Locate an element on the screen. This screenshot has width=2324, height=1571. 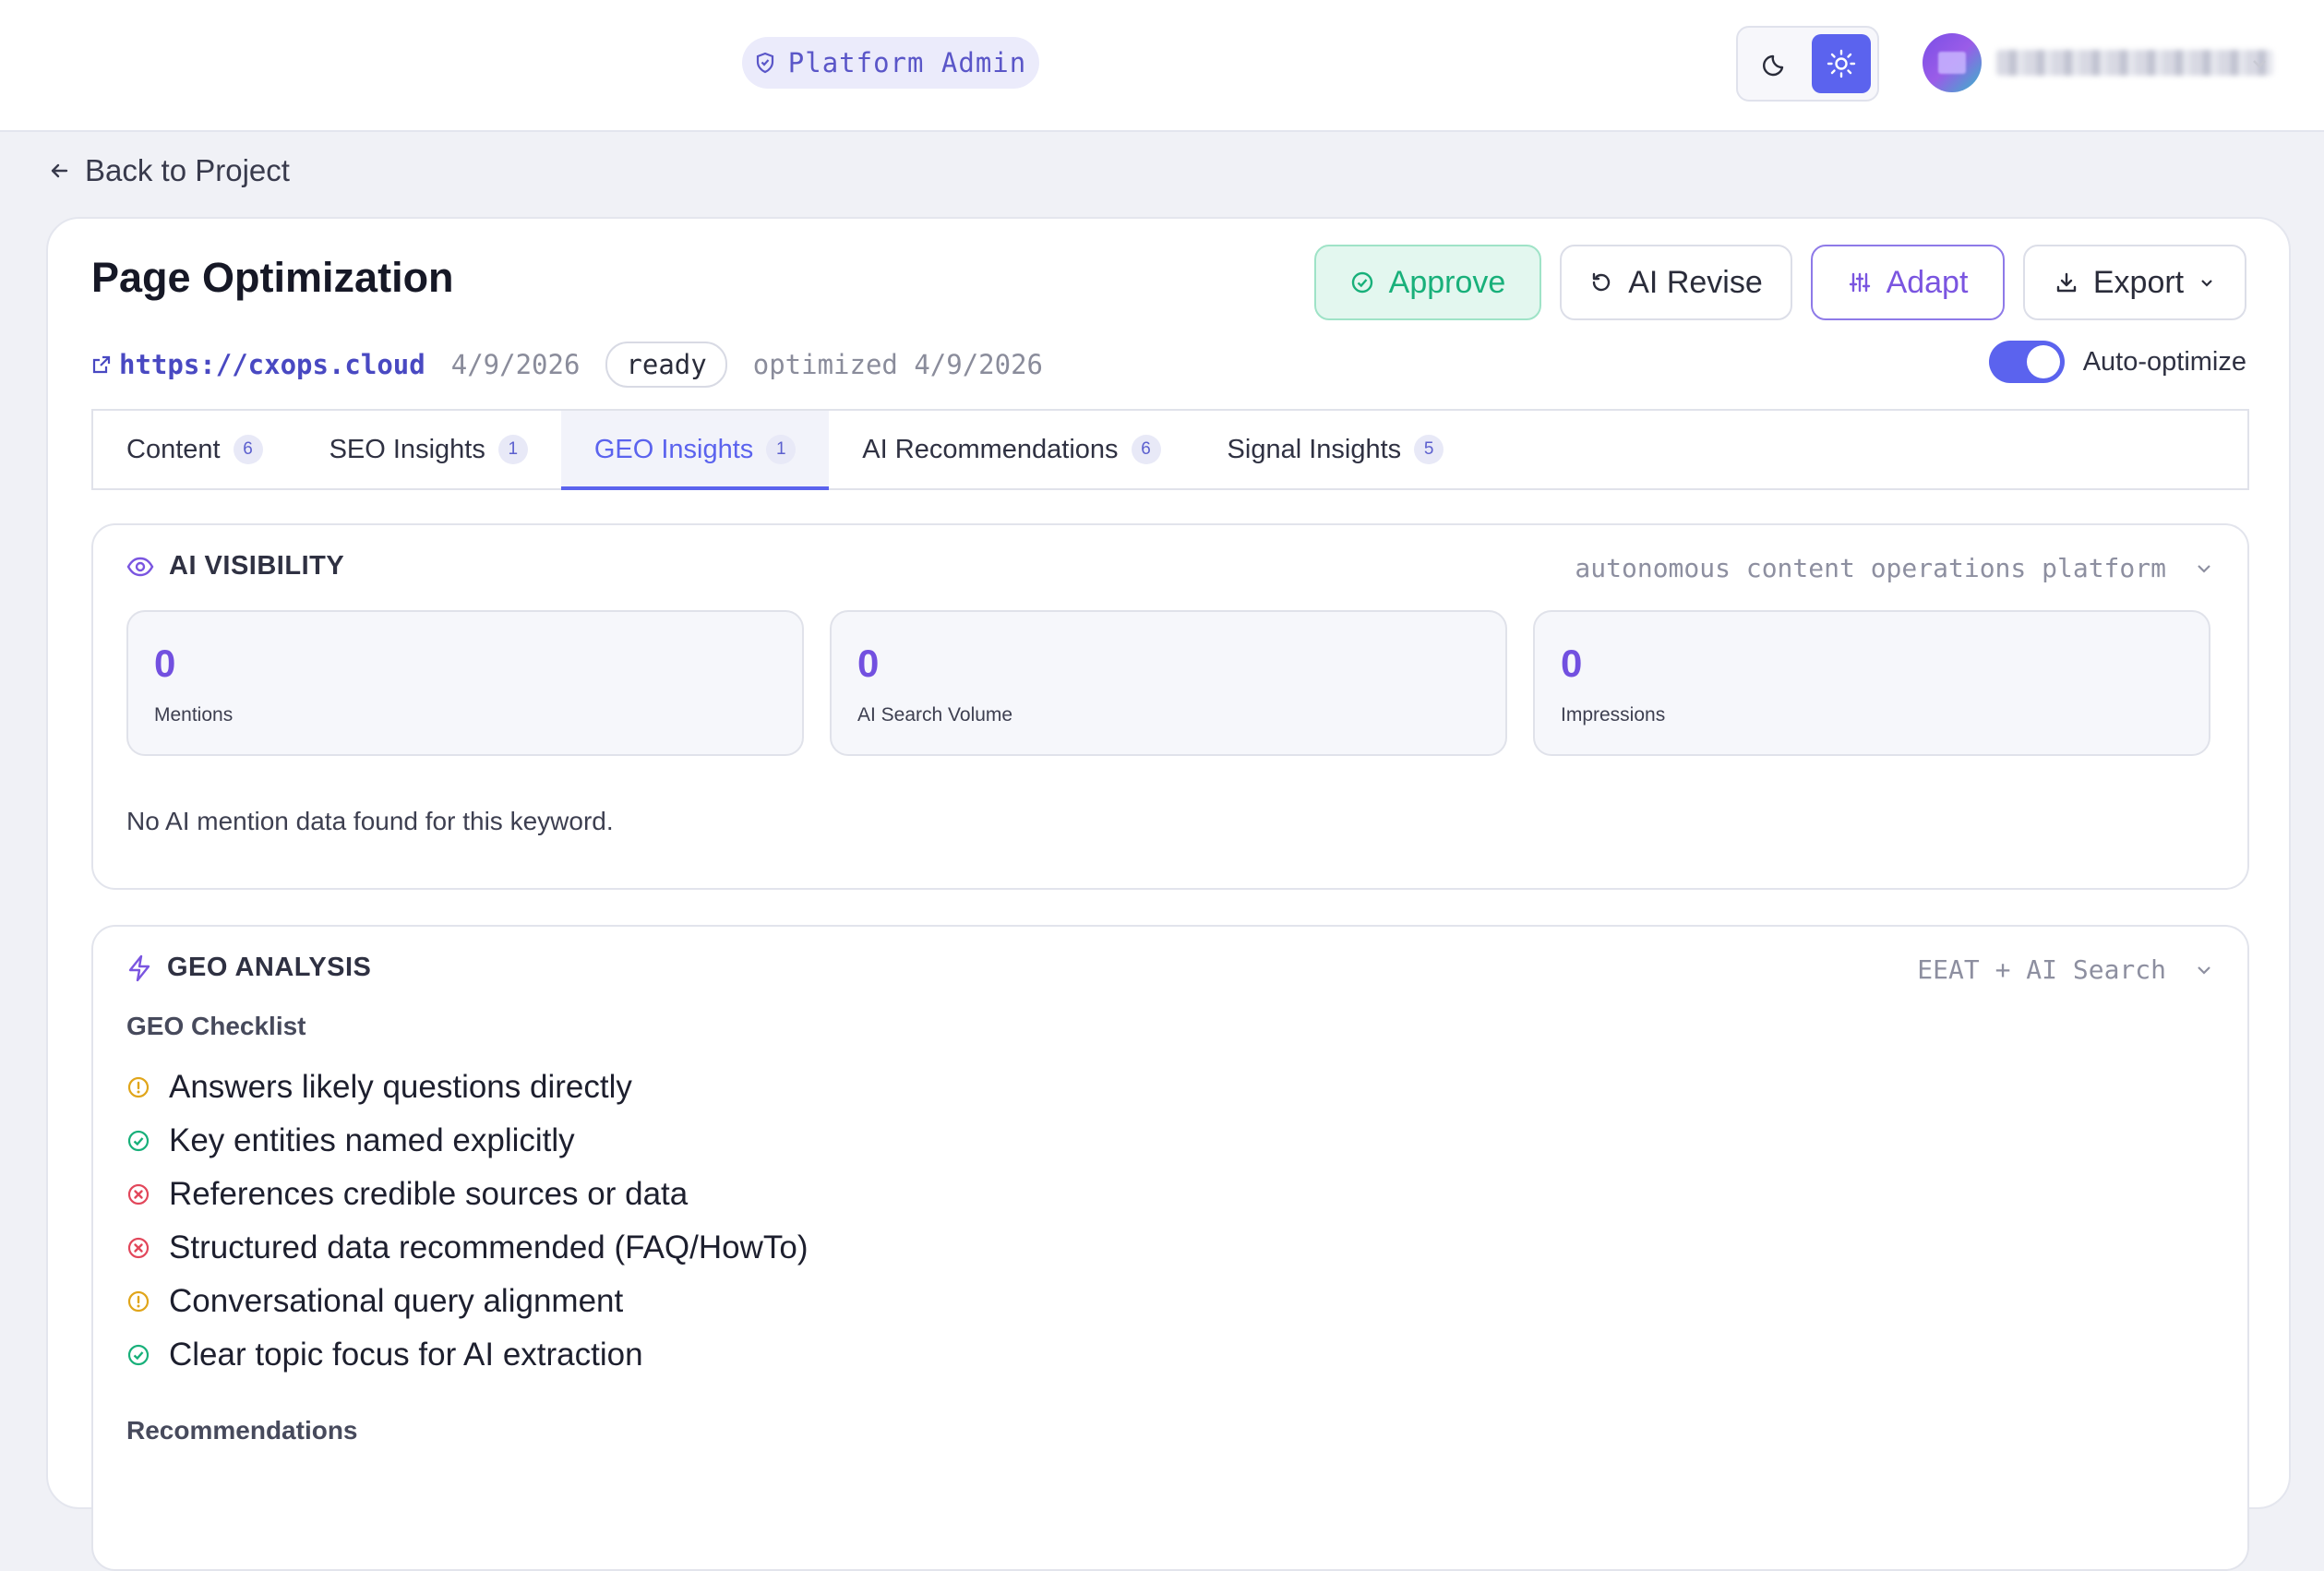
tab-label: SEO Insights is located at coordinates (407, 449).